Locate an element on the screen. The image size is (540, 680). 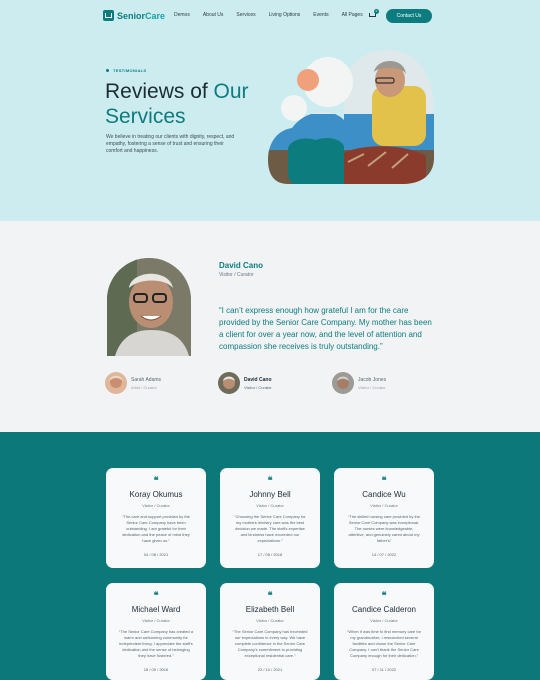
nav-item-services: Services is located at coordinates (245, 15).